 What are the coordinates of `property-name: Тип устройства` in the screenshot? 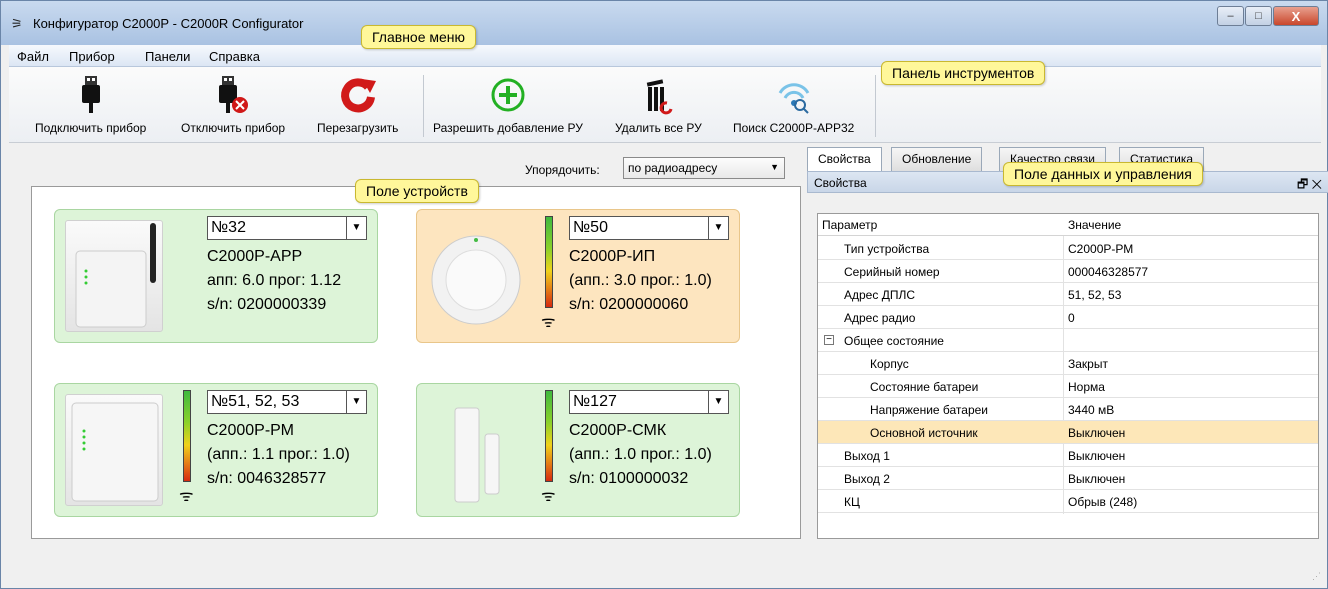 It's located at (887, 249).